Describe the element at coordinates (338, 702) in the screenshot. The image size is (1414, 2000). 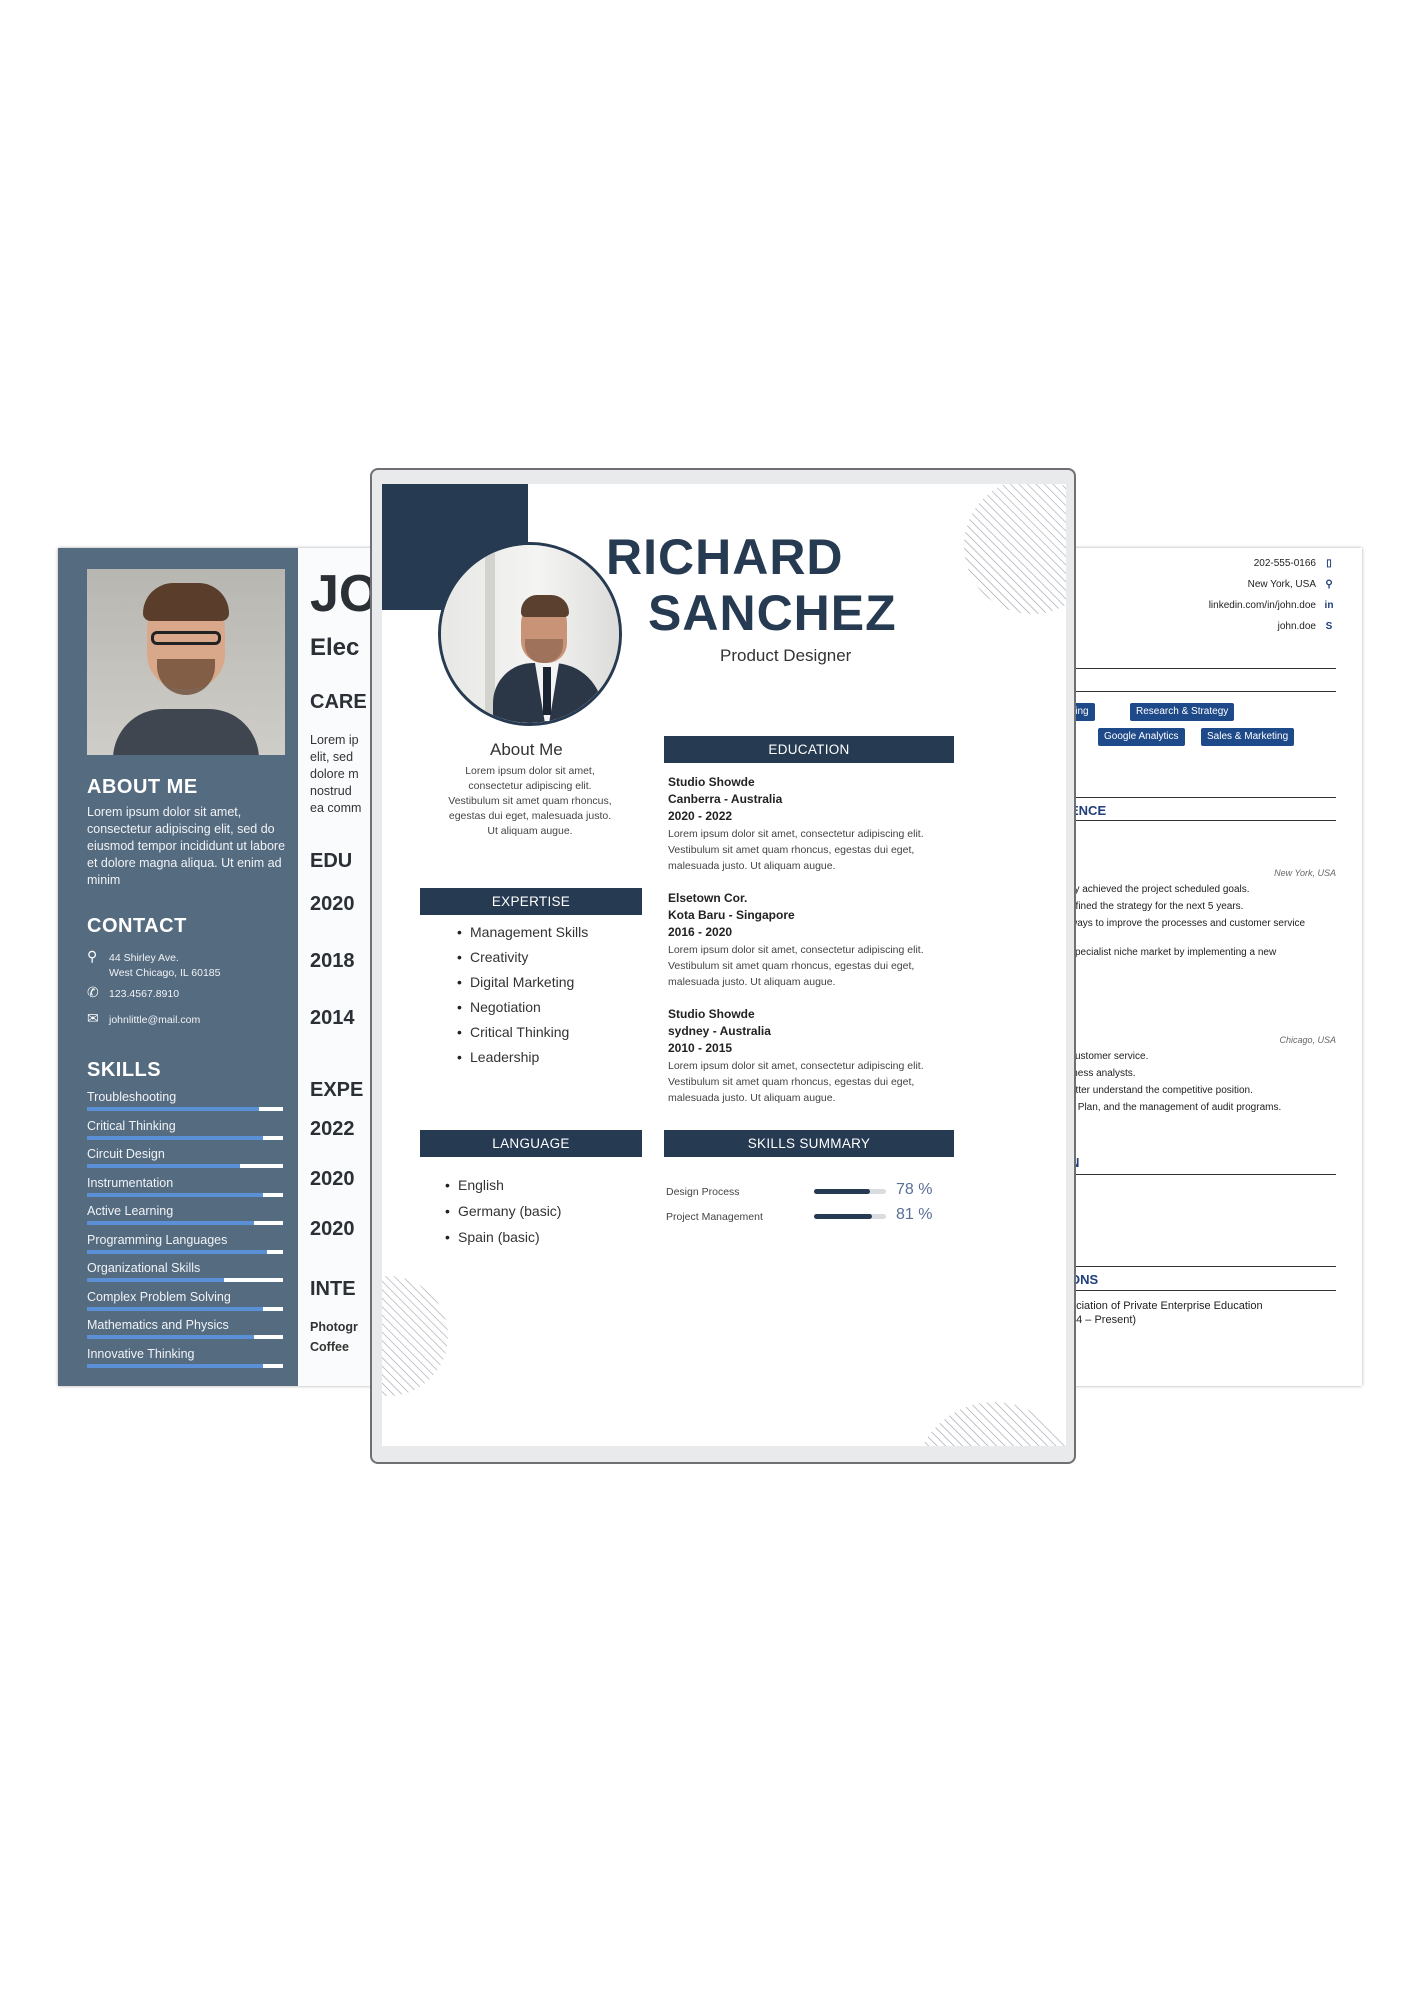
I see `career-heading: CARE` at that location.